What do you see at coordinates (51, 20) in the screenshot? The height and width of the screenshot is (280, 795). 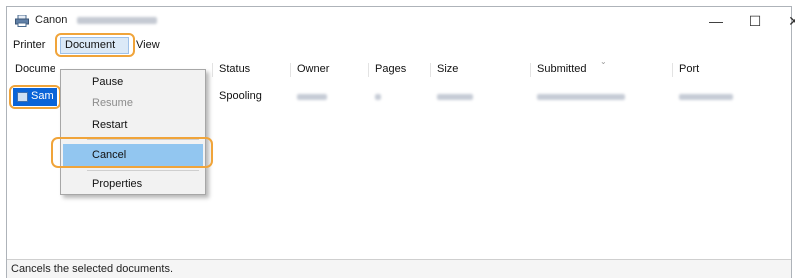 I see `window-title: Canon` at bounding box center [51, 20].